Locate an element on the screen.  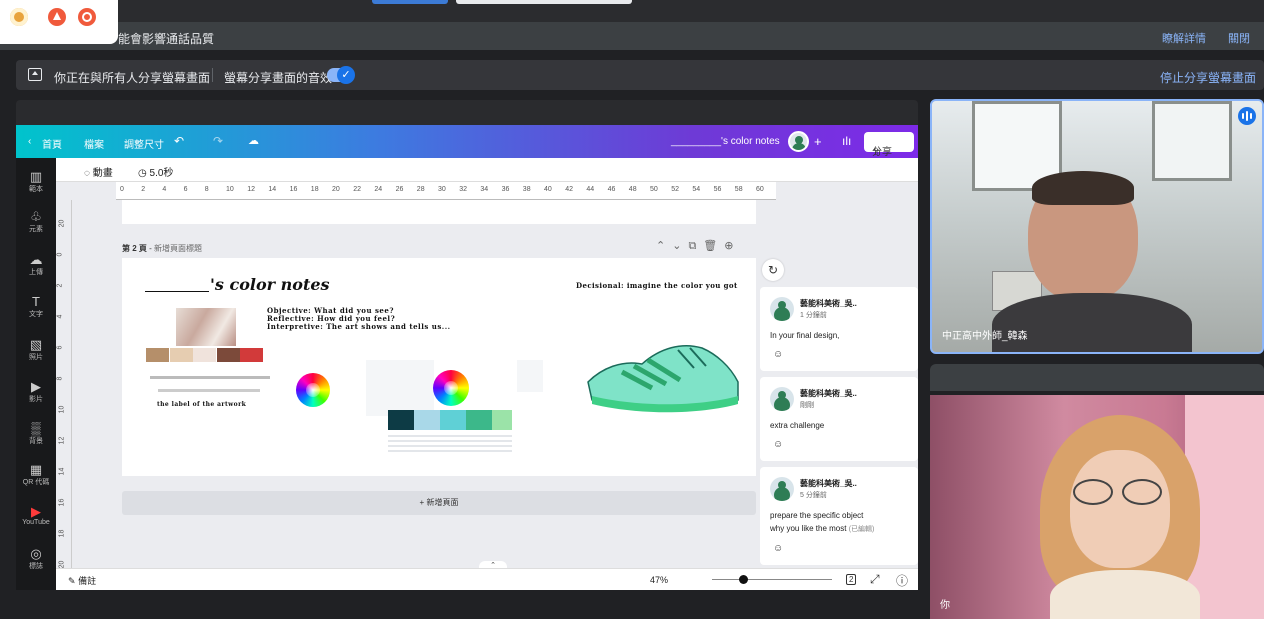
document-title: _________'s color notes is located at coordinates (725, 141).